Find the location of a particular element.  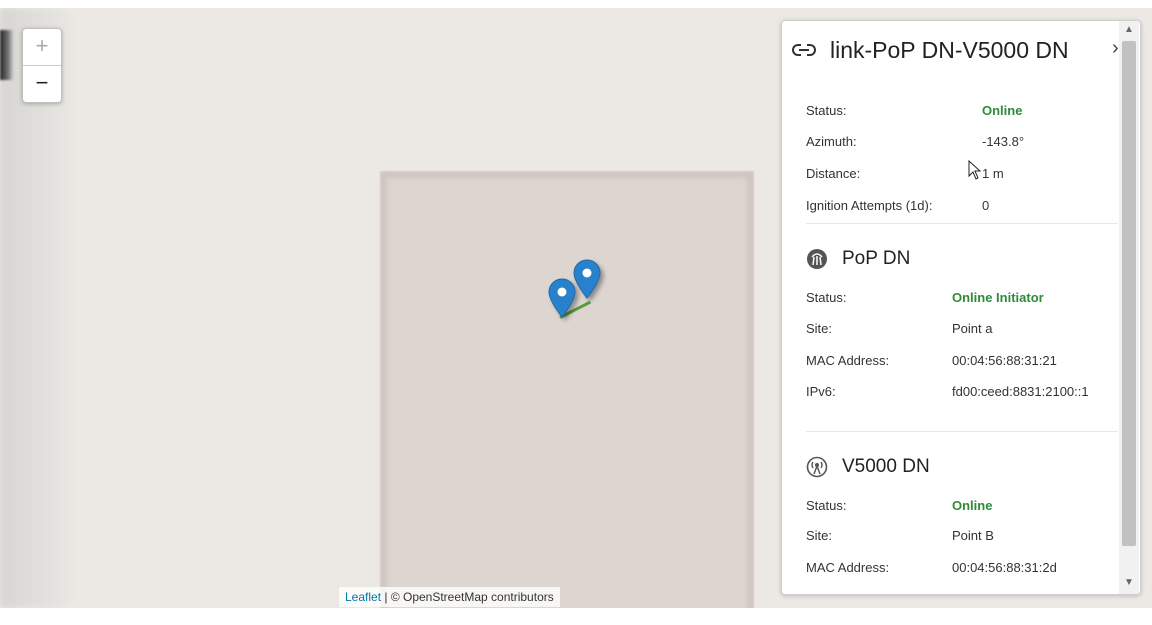

attribution-text: | © OpenStreetMap contributors is located at coordinates (467, 597).